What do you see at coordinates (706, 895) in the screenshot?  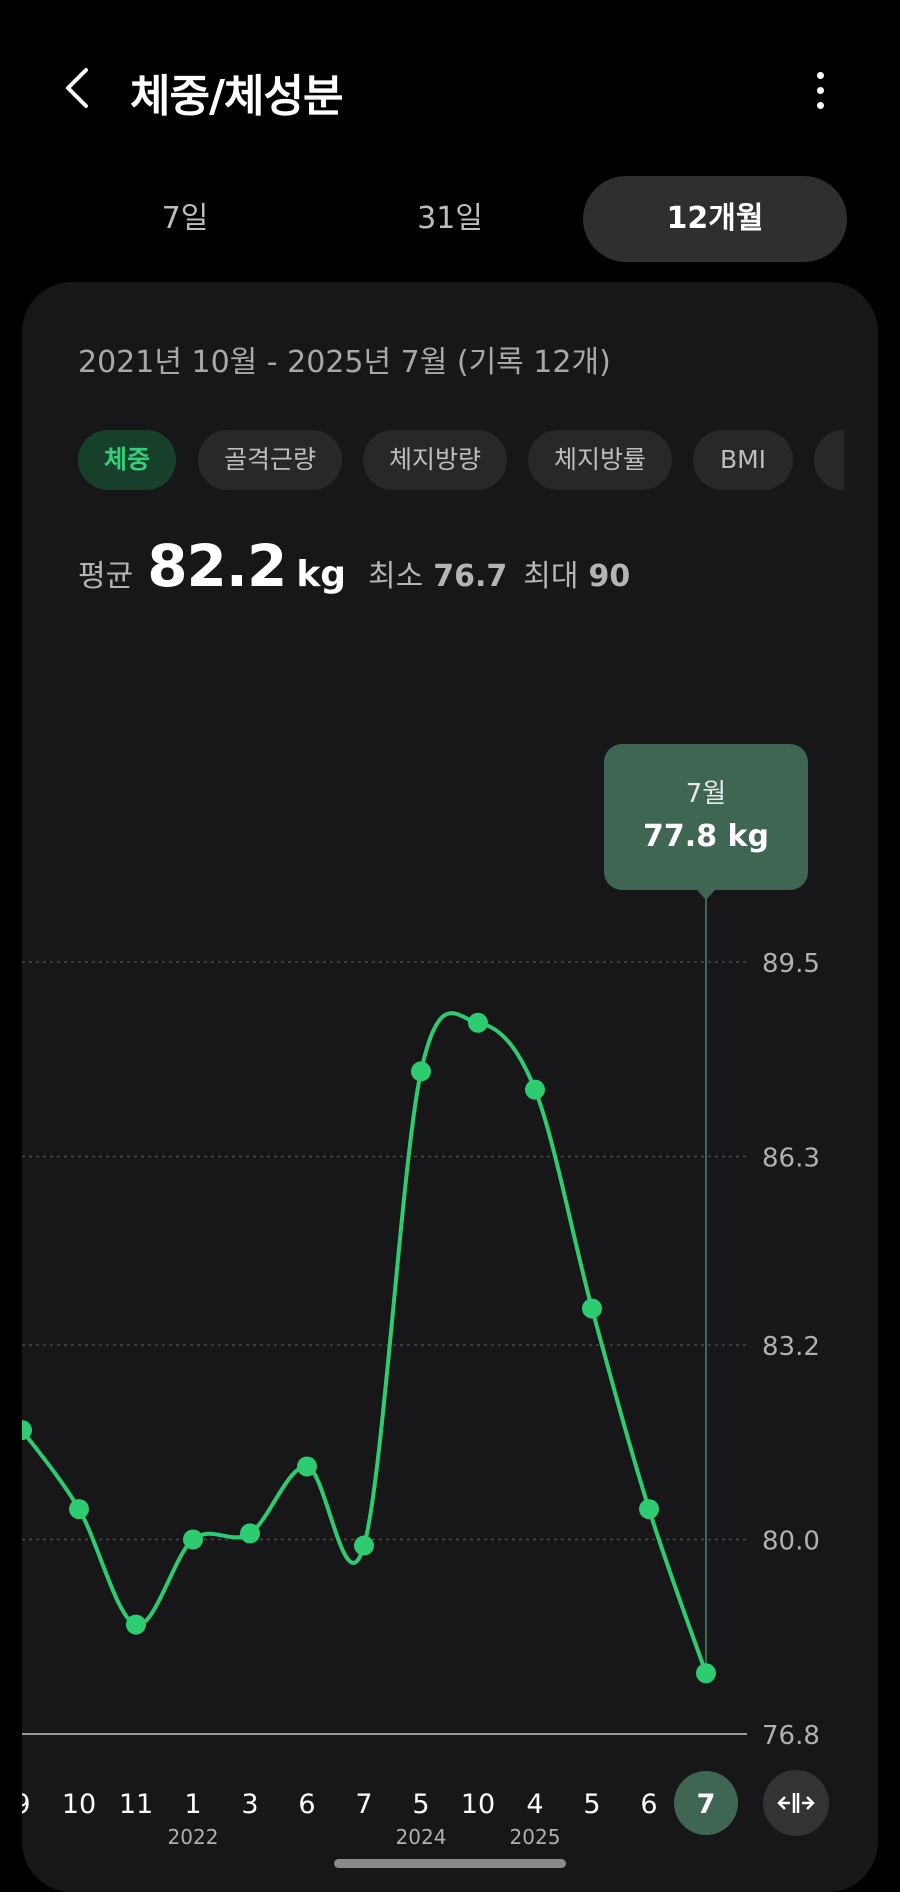 I see `tooltip-pointer` at bounding box center [706, 895].